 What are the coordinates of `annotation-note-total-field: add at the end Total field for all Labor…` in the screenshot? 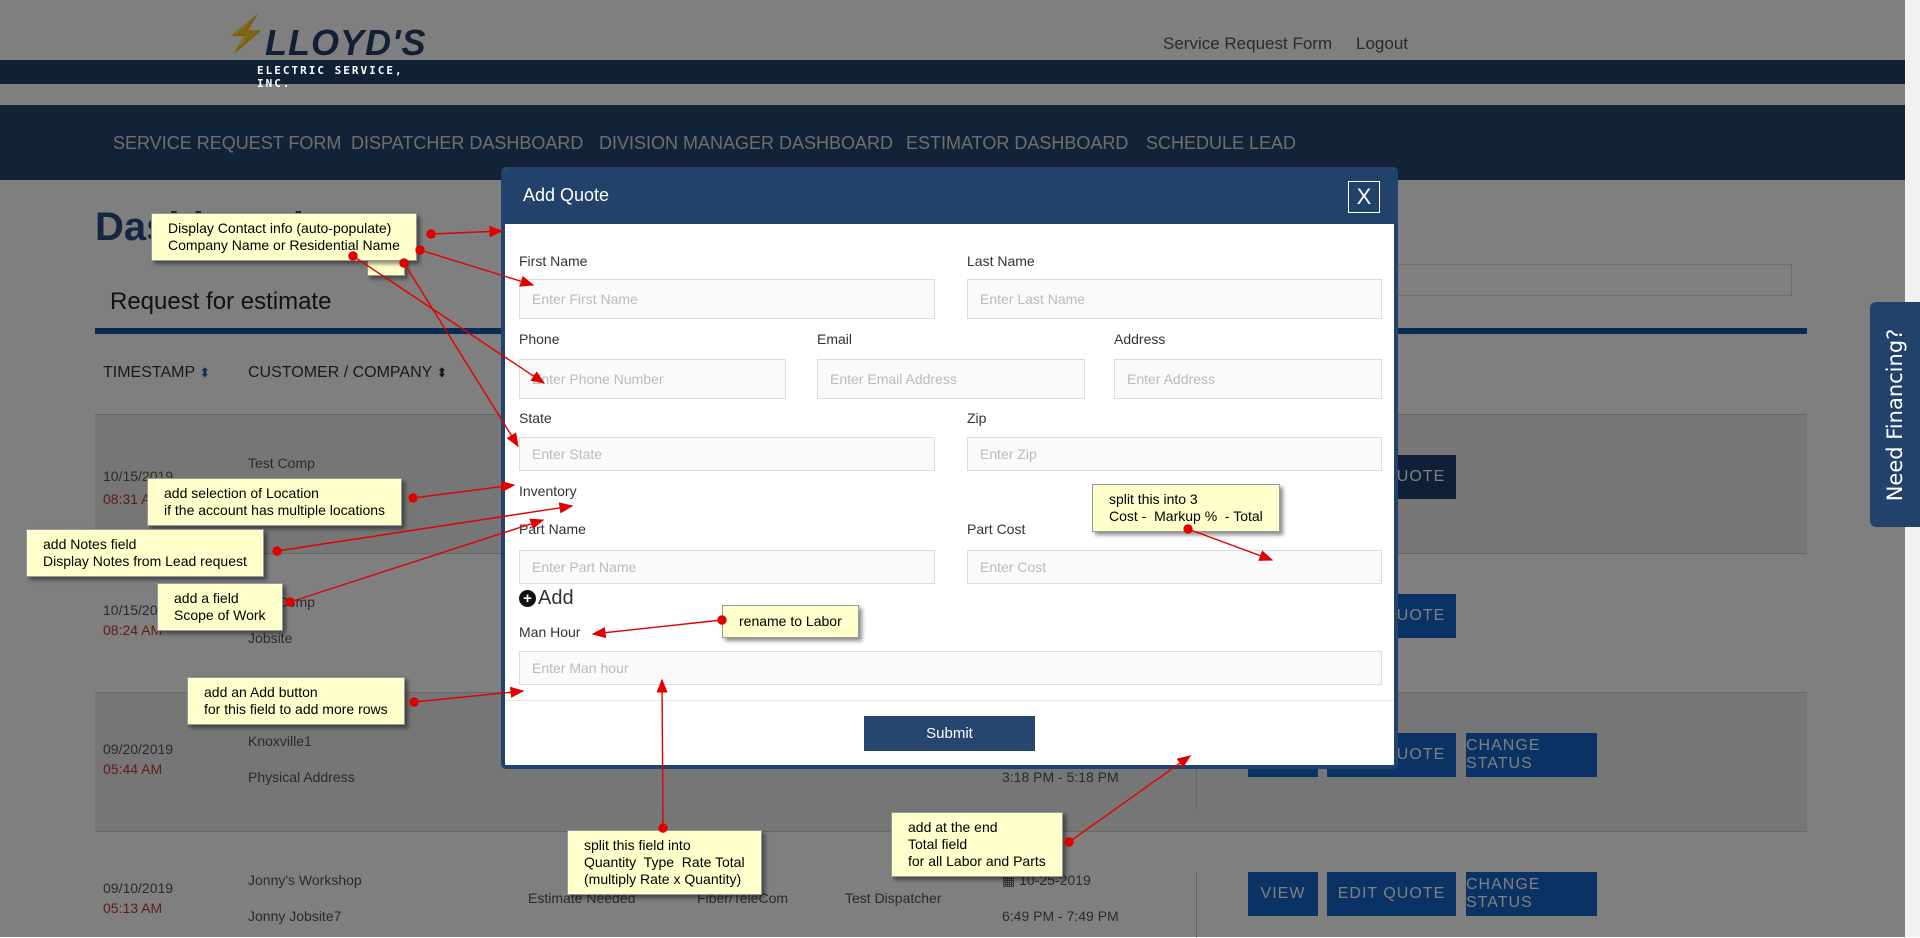 It's located at (977, 844).